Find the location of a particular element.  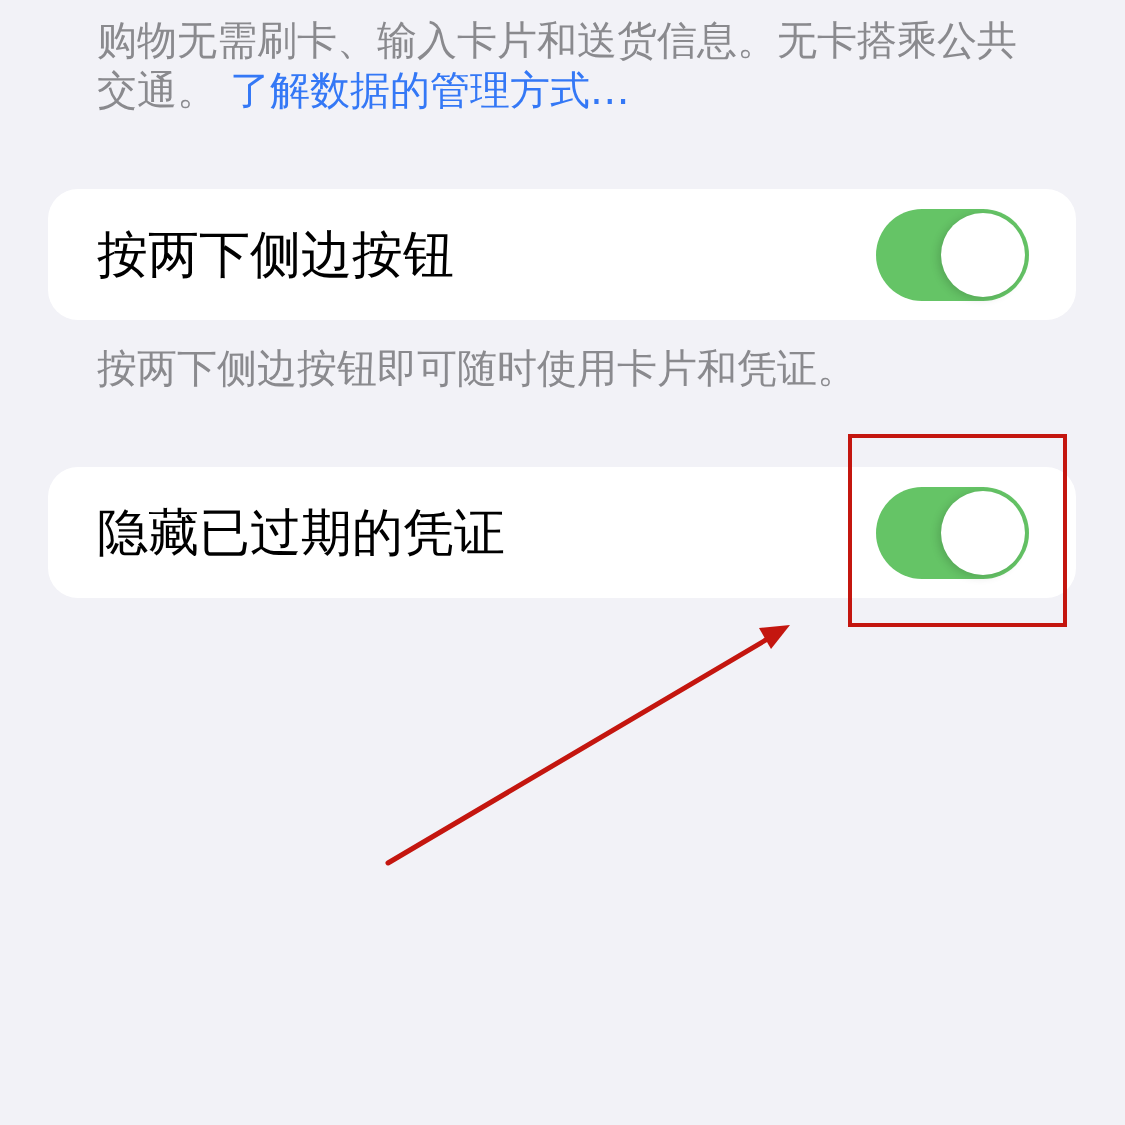

setting-label: 隐藏已过期的凭证 is located at coordinates (301, 532).